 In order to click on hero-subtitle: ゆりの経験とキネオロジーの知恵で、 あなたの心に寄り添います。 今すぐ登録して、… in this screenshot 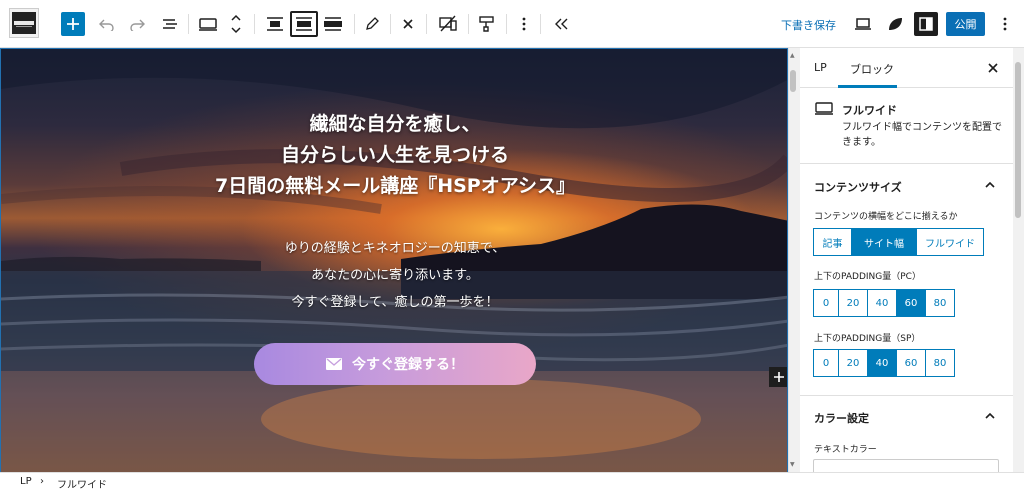, I will do `click(394, 275)`.